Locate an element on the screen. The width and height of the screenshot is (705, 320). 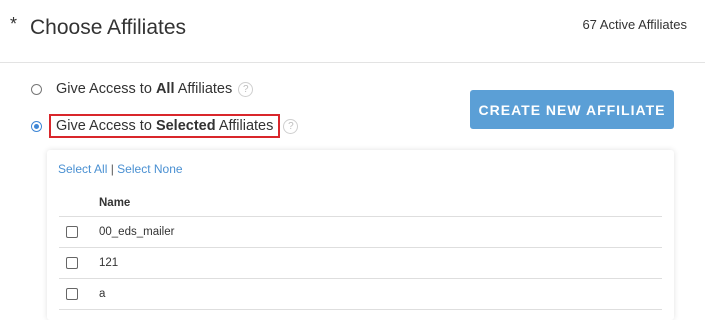
select-all-link: Select All is located at coordinates (82, 169).